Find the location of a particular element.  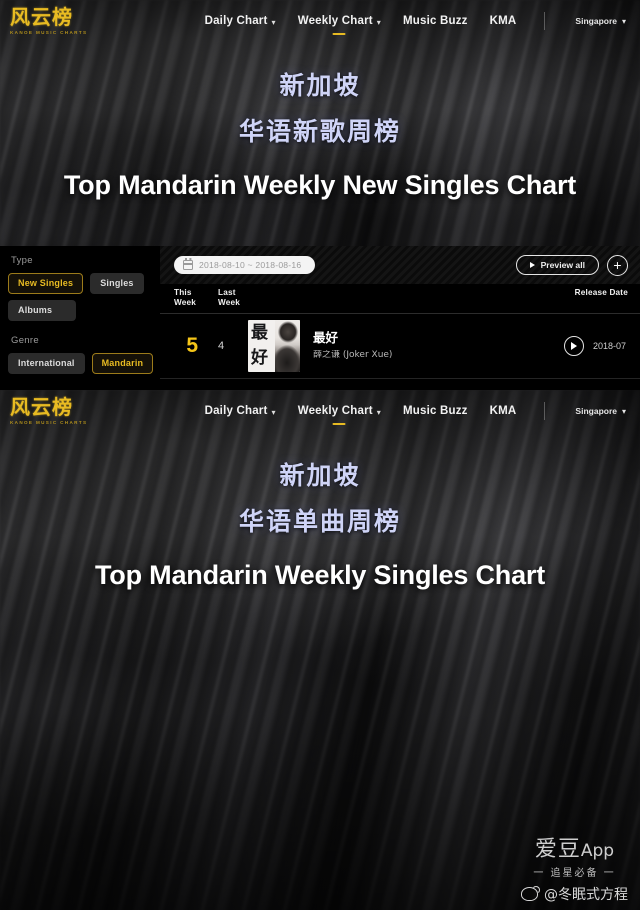

nav-item-daily-chart-2: Daily Chart ▾ is located at coordinates (240, 411).